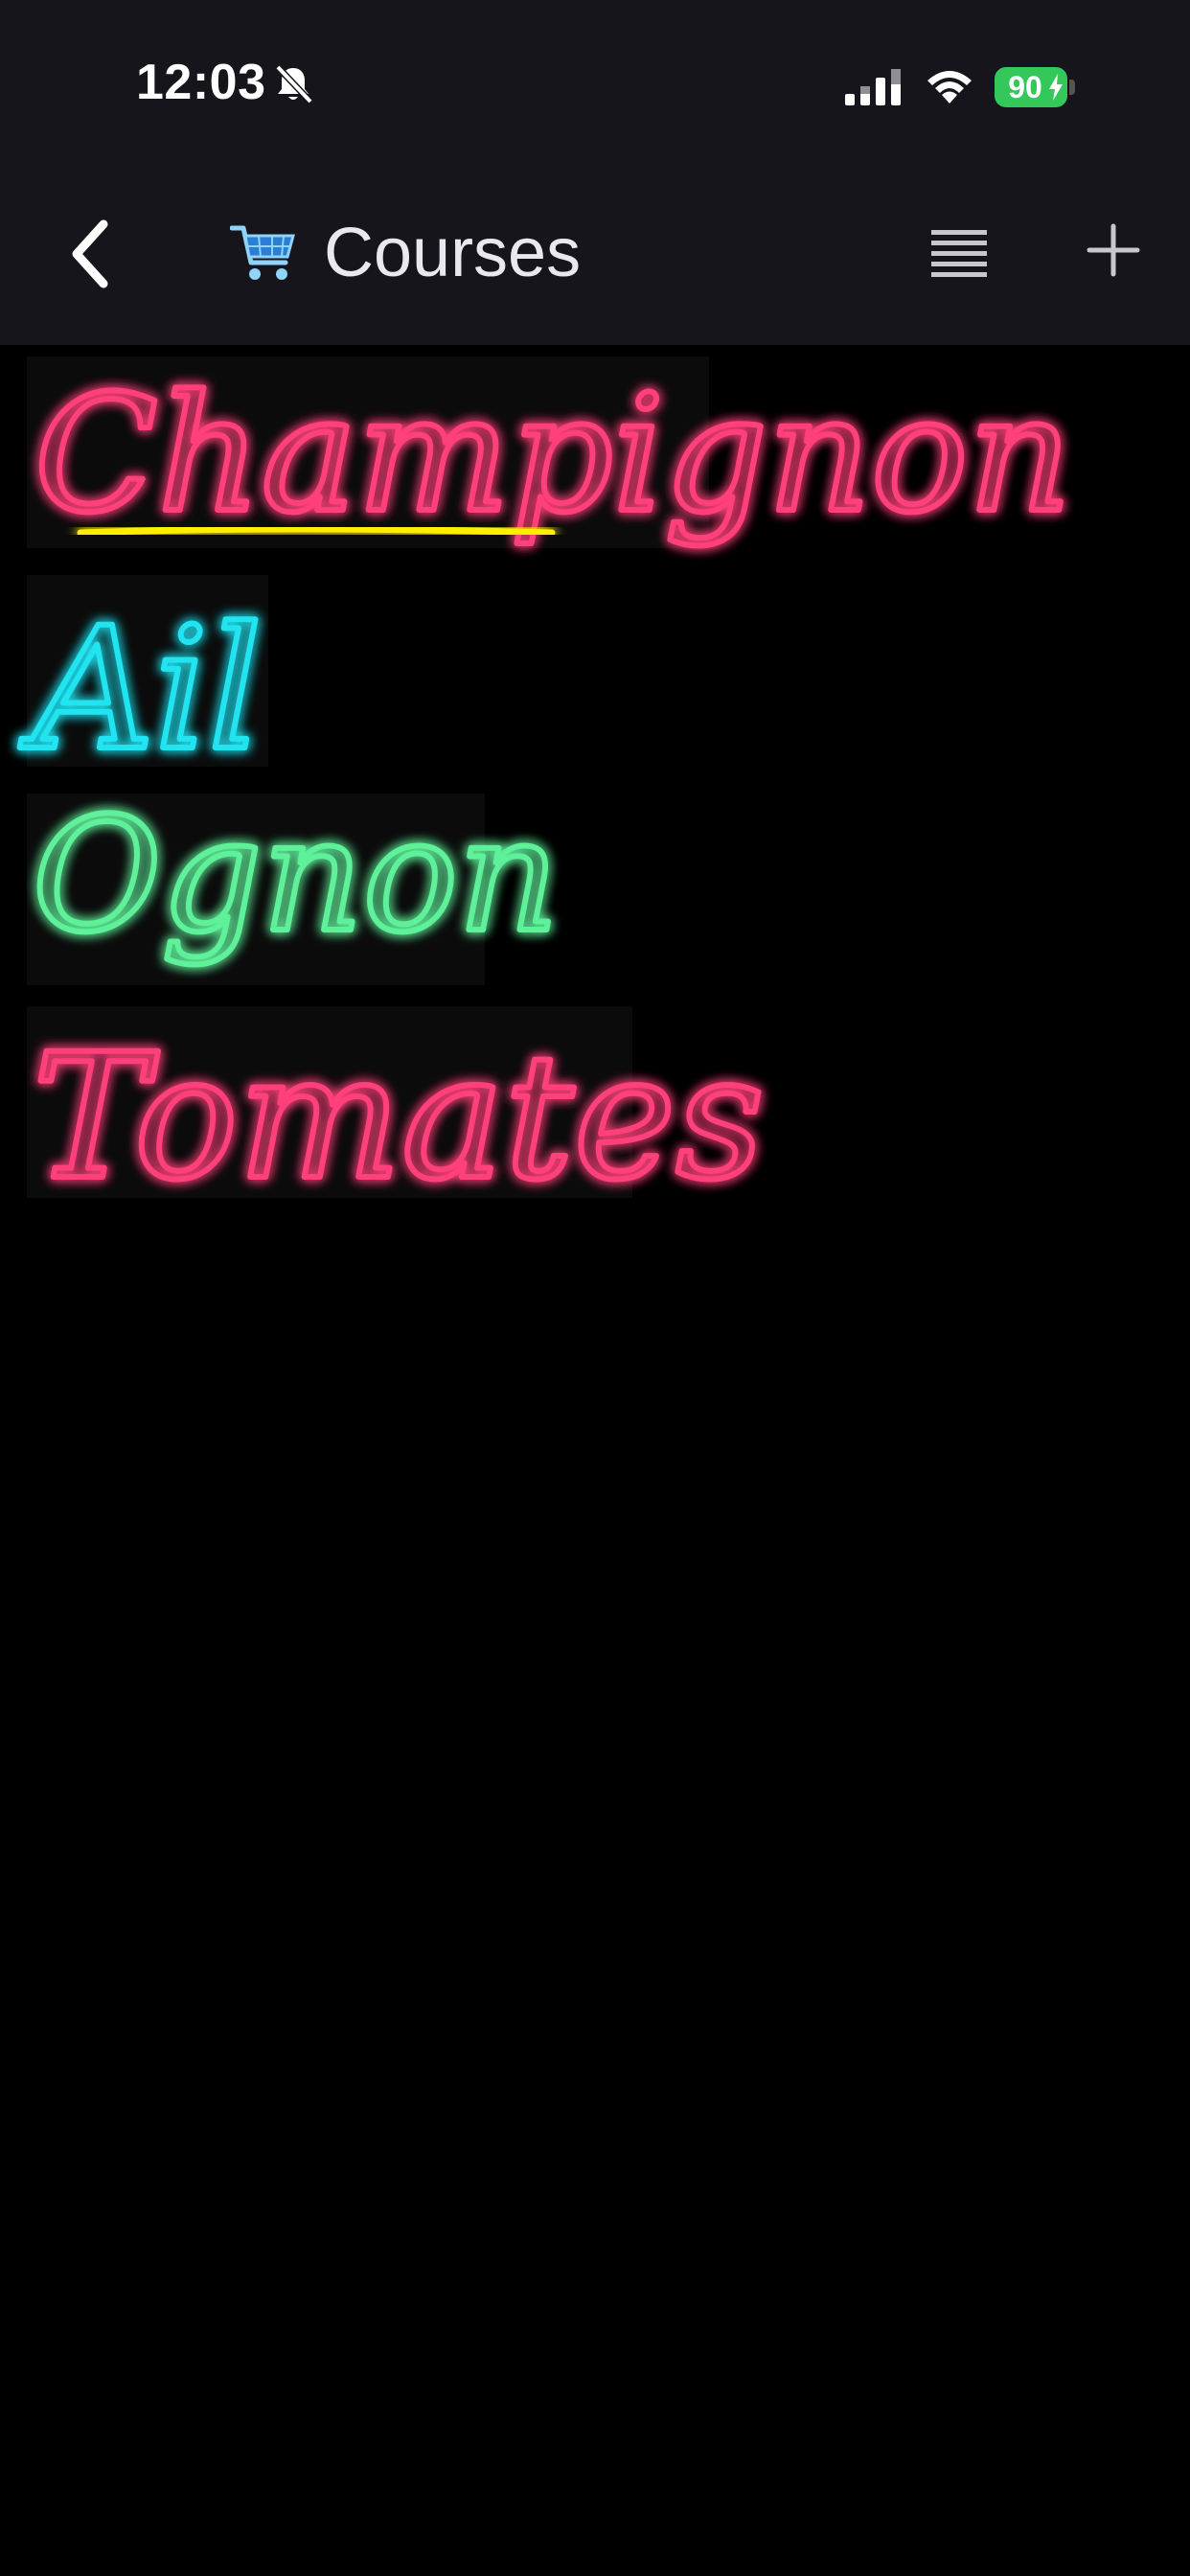 The width and height of the screenshot is (1190, 2576). I want to click on back-button, so click(91, 254).